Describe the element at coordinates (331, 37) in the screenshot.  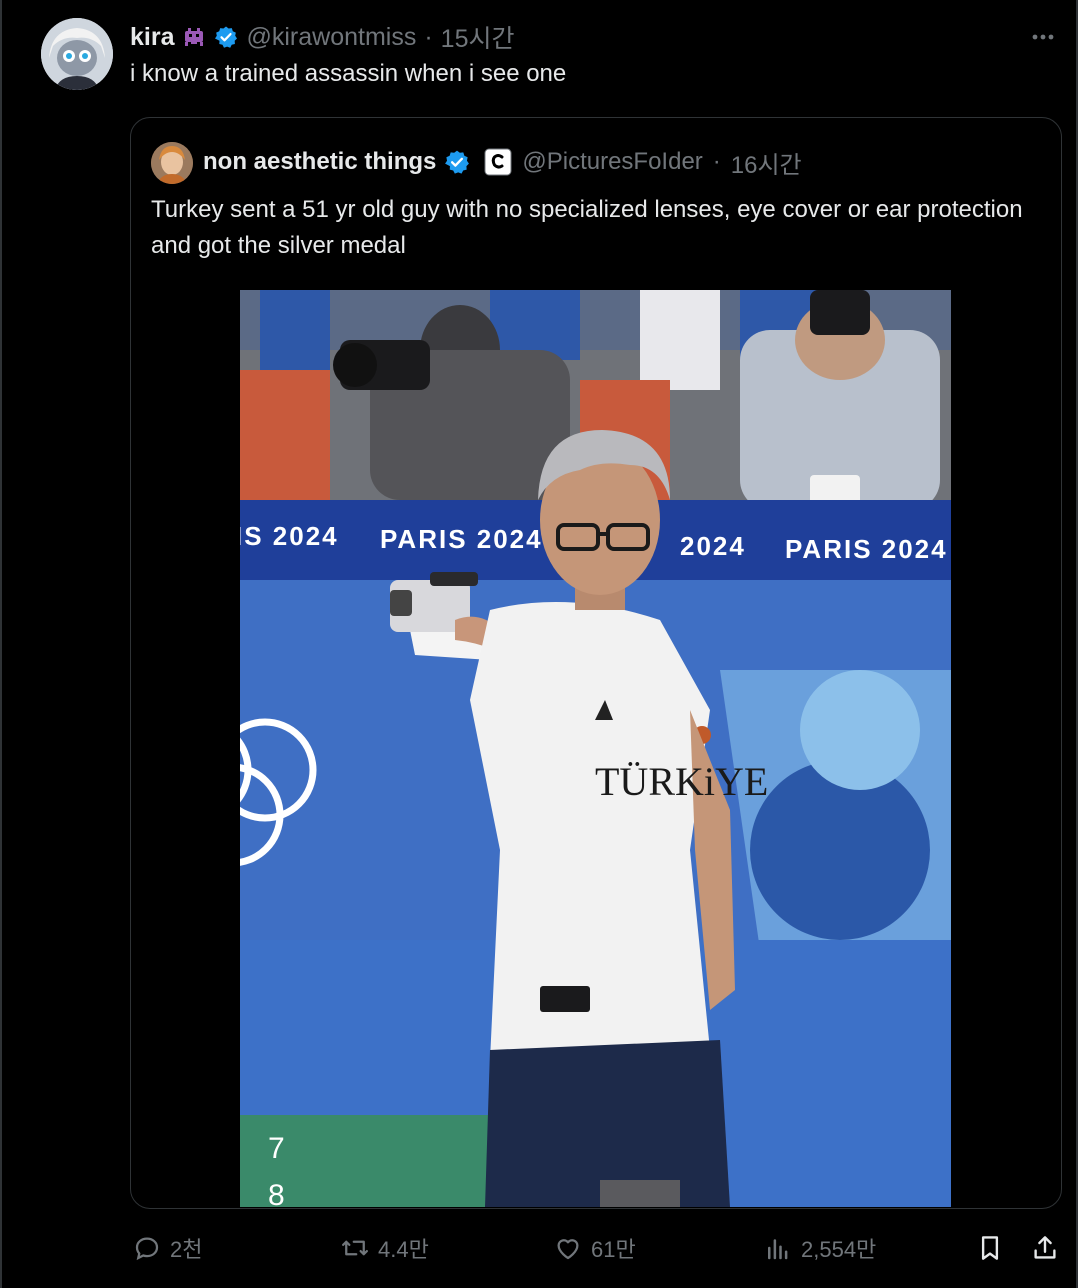
I see `author-handle: @kirawontmiss` at that location.